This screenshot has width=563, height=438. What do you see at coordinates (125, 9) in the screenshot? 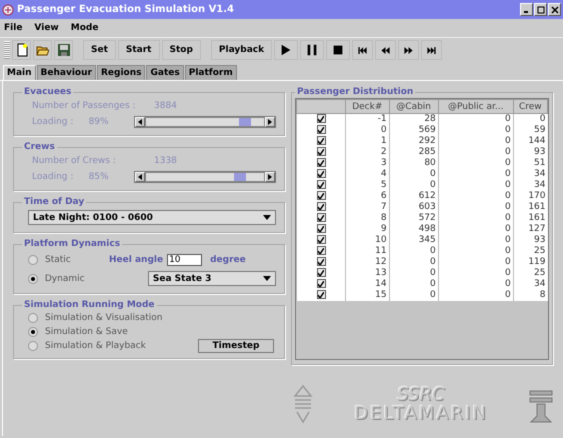
I see `window-title: Passenger Evacuation Simulation V1.4` at bounding box center [125, 9].